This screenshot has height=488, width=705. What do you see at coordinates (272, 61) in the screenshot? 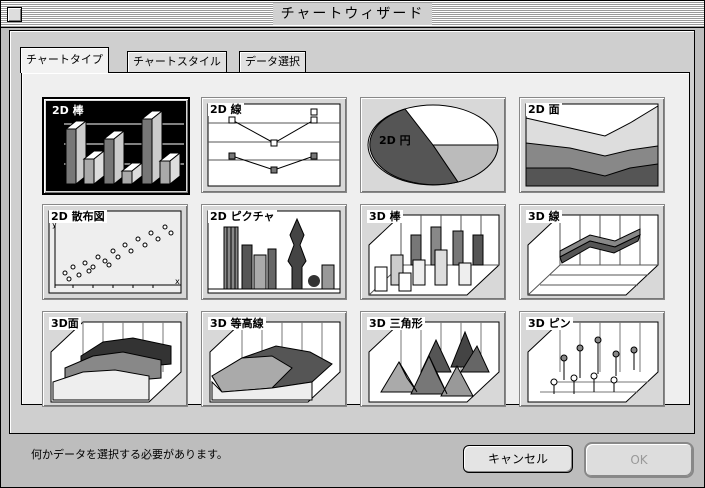
I see `tab-data-selection: データ選択` at bounding box center [272, 61].